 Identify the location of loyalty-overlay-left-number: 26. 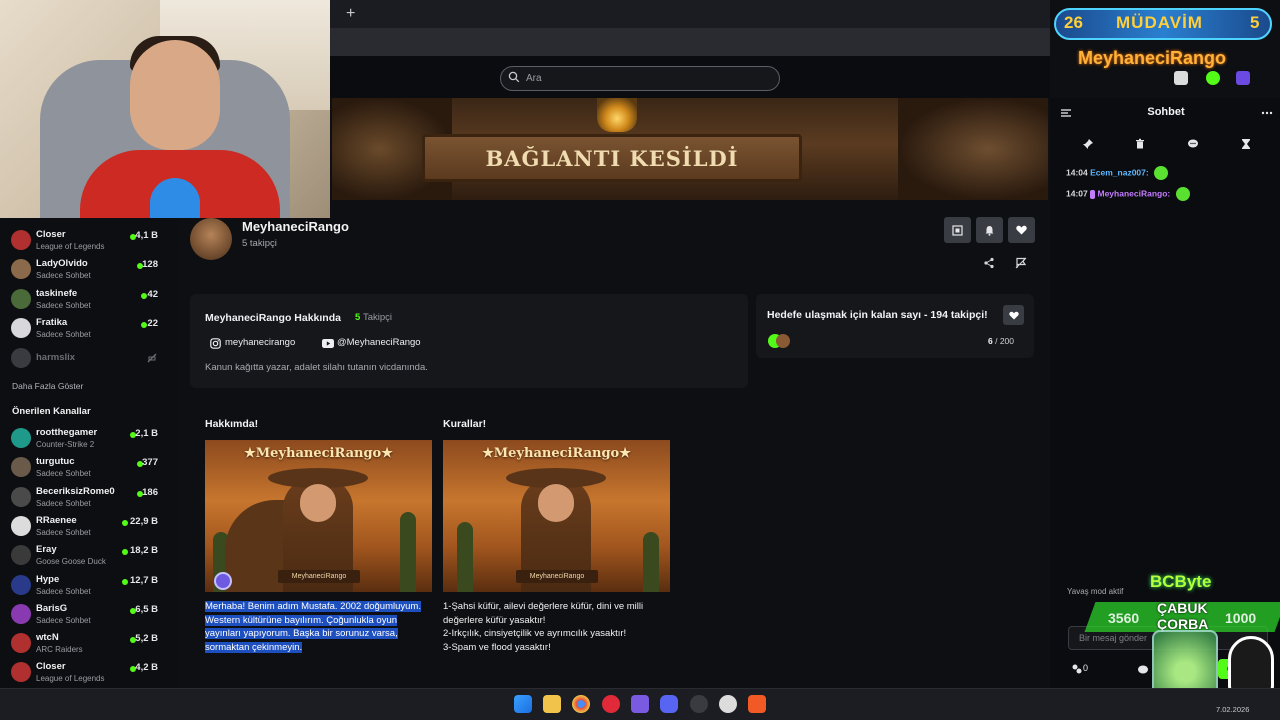
(1073, 22).